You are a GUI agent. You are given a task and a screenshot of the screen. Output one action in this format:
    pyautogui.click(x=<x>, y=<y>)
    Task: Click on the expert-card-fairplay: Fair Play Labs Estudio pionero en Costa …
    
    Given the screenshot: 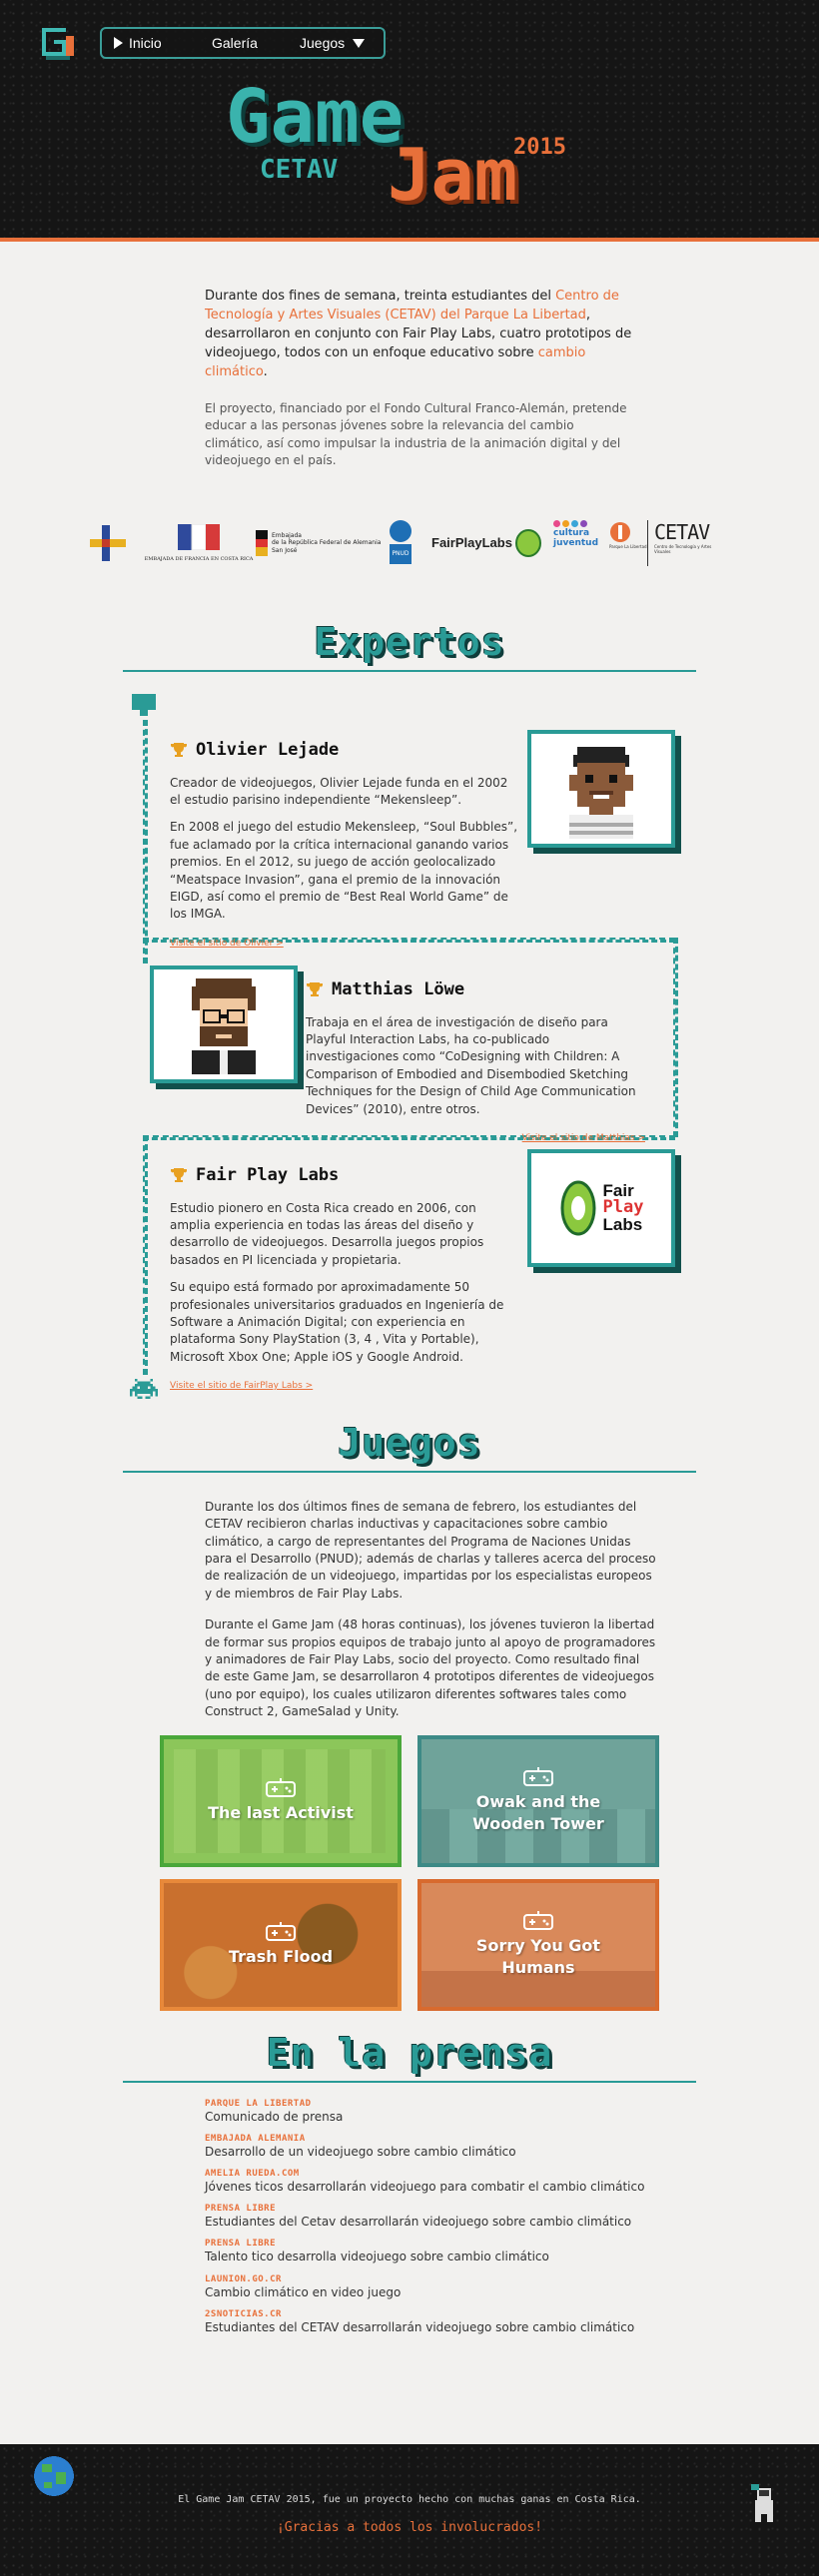 What is the action you would take?
    pyautogui.click(x=344, y=1278)
    